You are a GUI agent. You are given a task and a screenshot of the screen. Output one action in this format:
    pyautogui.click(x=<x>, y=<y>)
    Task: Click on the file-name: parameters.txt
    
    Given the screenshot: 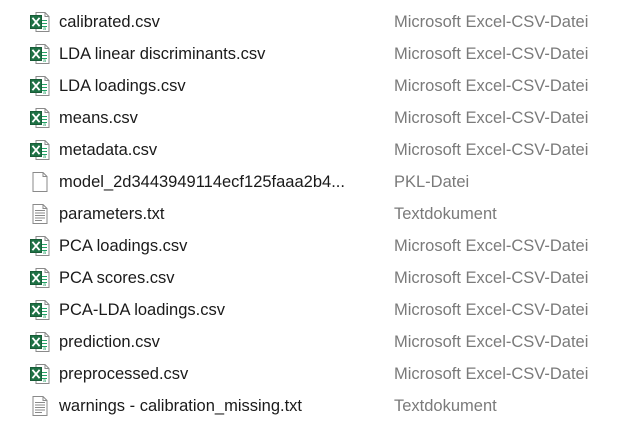 What is the action you would take?
    pyautogui.click(x=111, y=214)
    